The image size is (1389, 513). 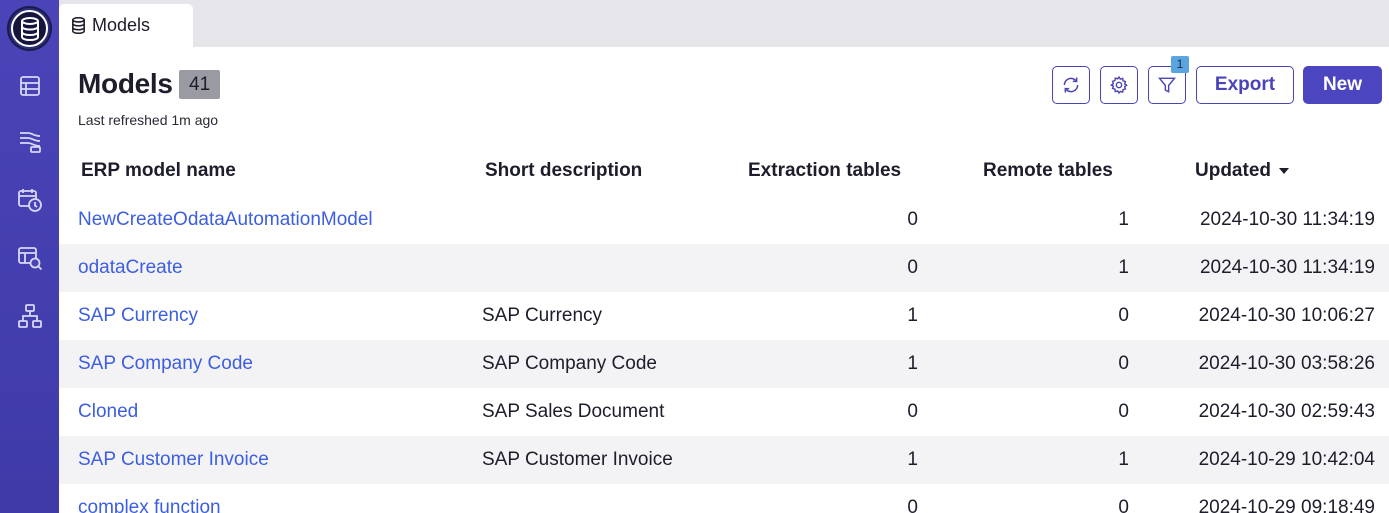 I want to click on refresh-button, so click(x=1071, y=85).